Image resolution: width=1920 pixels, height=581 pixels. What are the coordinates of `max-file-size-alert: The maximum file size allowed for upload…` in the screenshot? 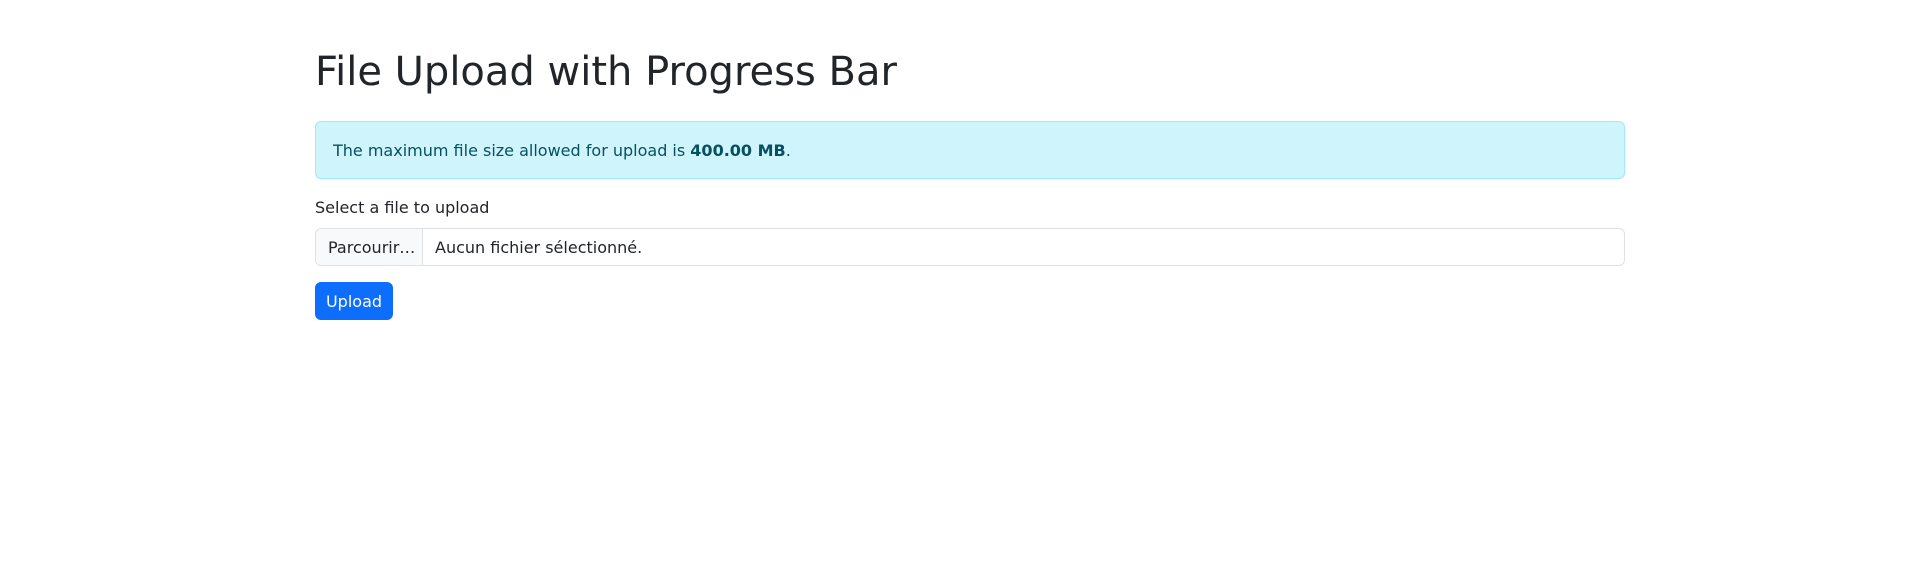 It's located at (970, 150).